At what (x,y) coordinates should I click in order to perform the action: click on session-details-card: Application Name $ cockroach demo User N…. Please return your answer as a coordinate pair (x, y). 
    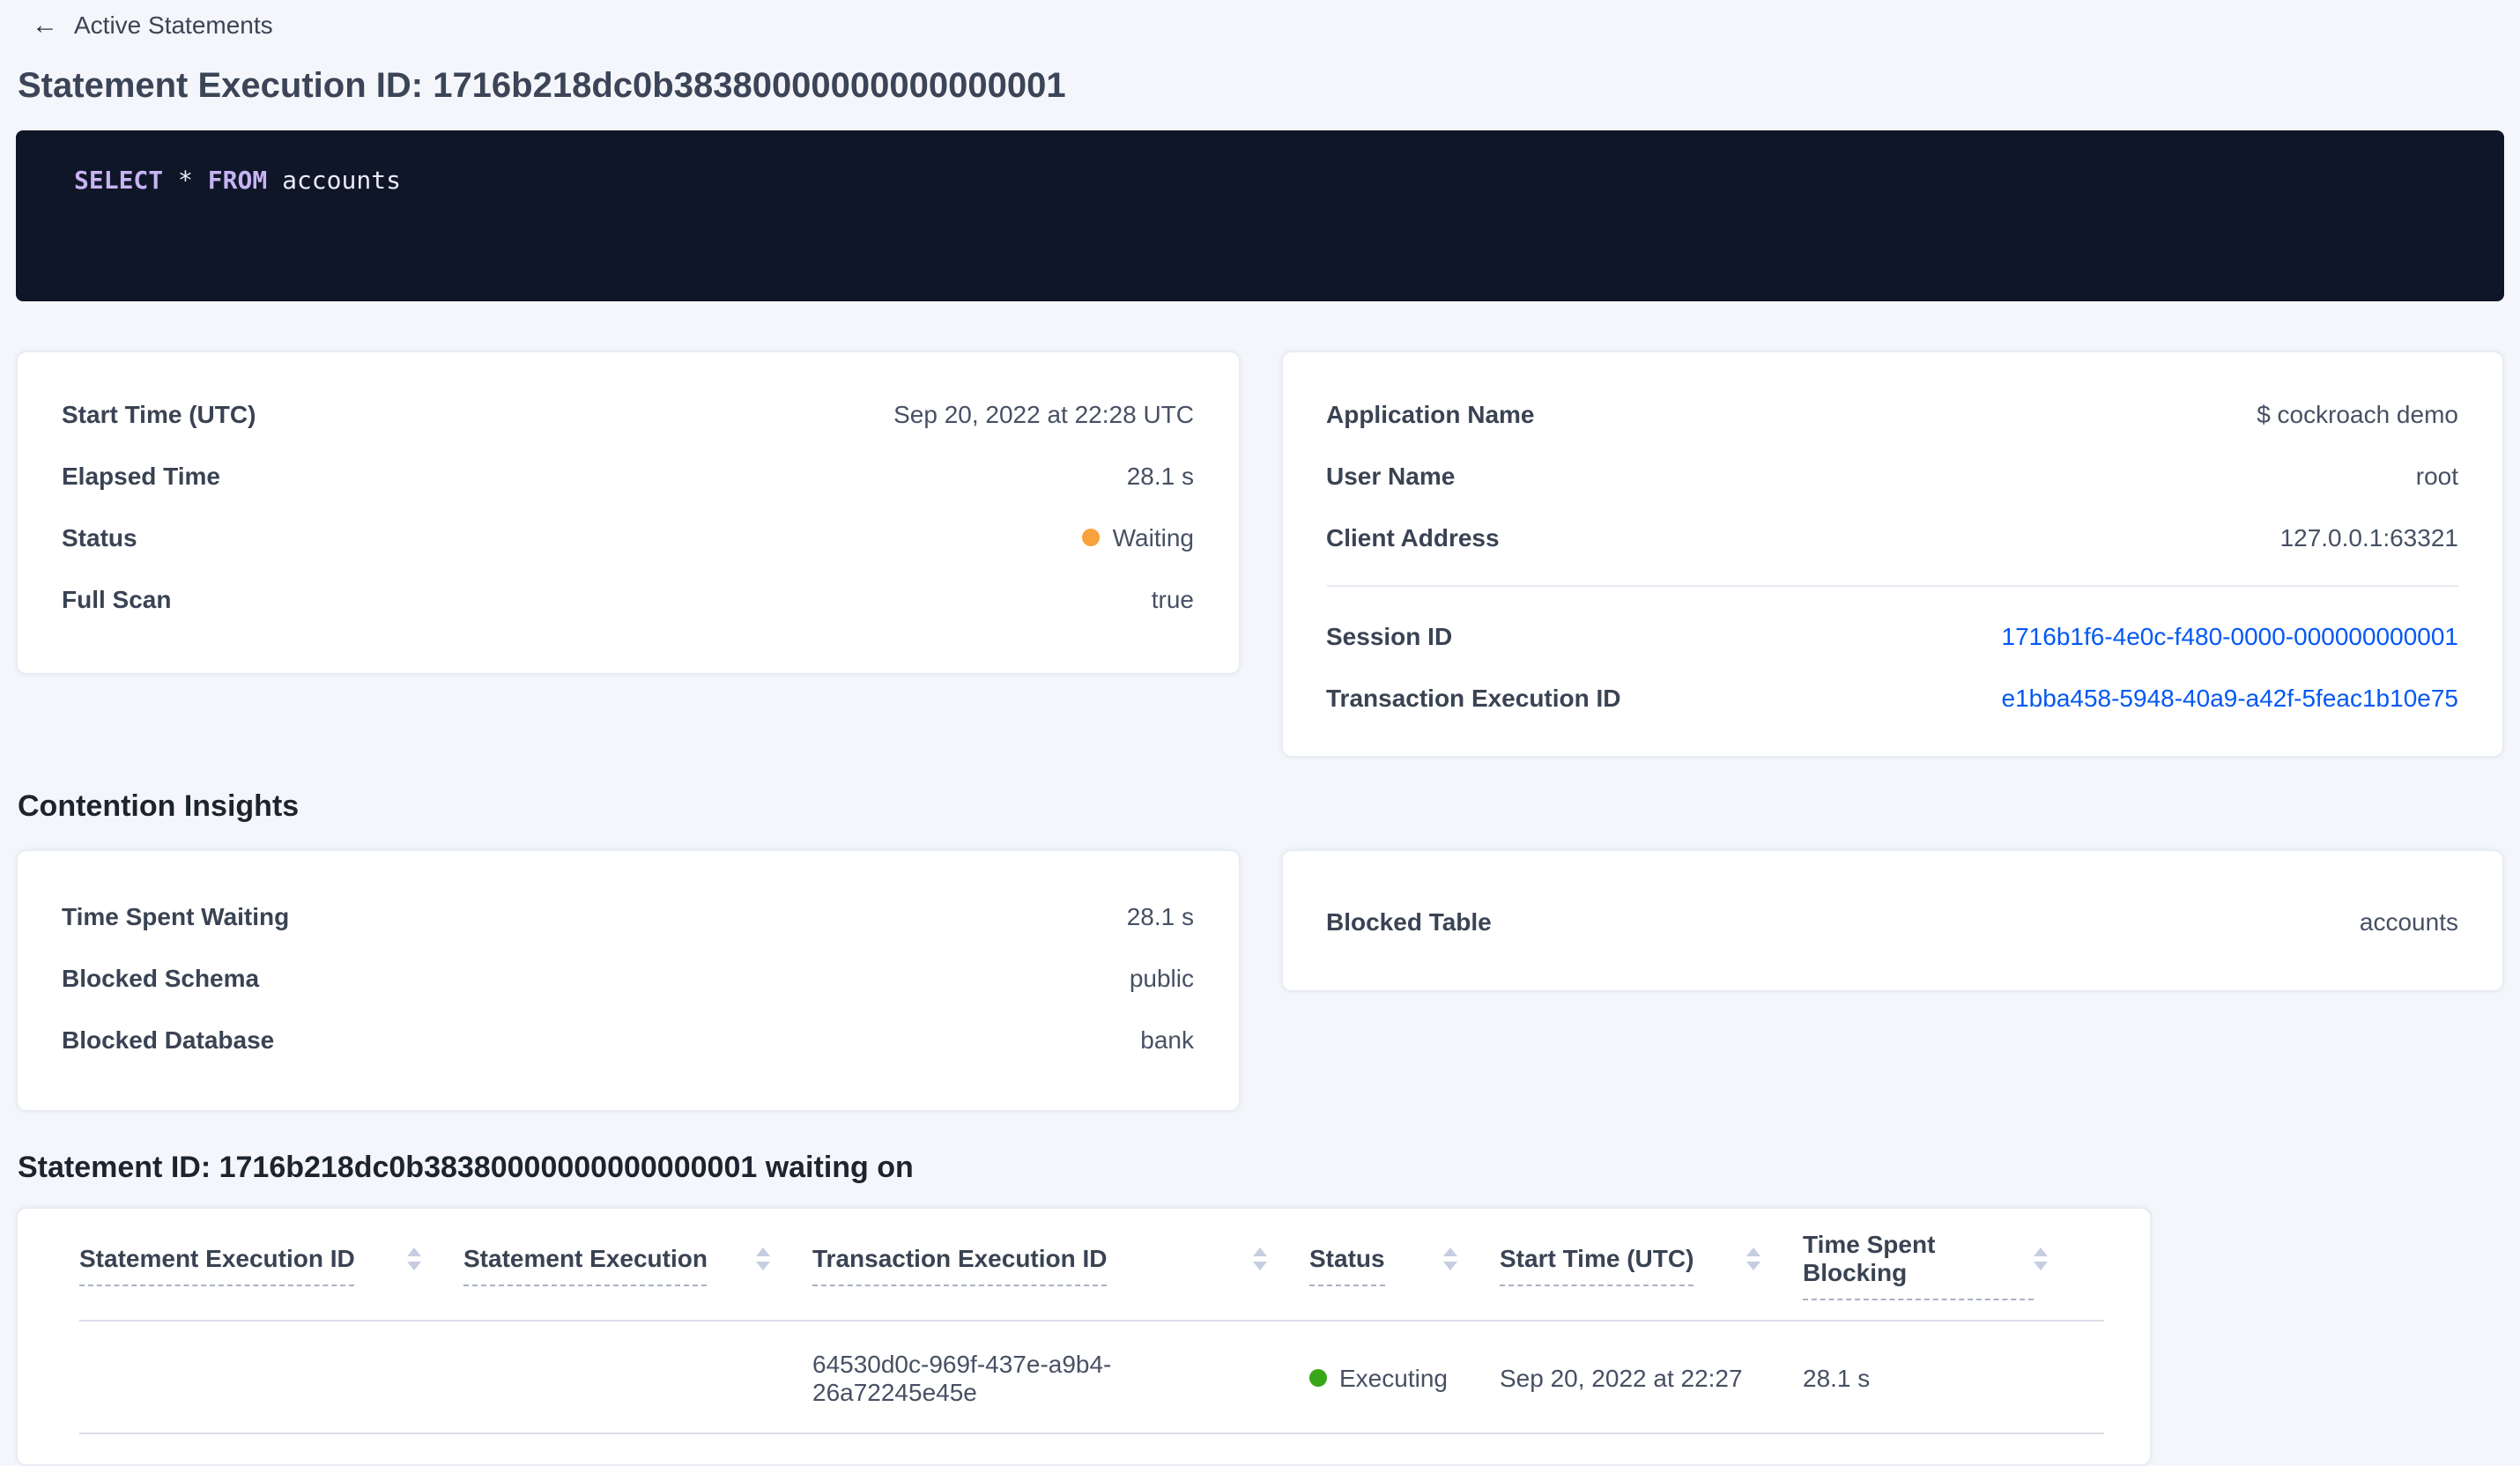
    Looking at the image, I should click on (1892, 554).